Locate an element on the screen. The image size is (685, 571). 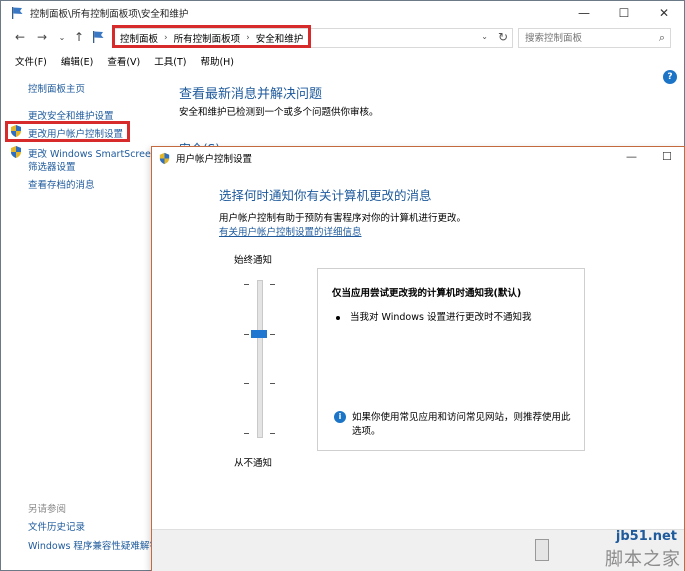
crumb-all-items: 所有控制面板项 is located at coordinates (207, 38).